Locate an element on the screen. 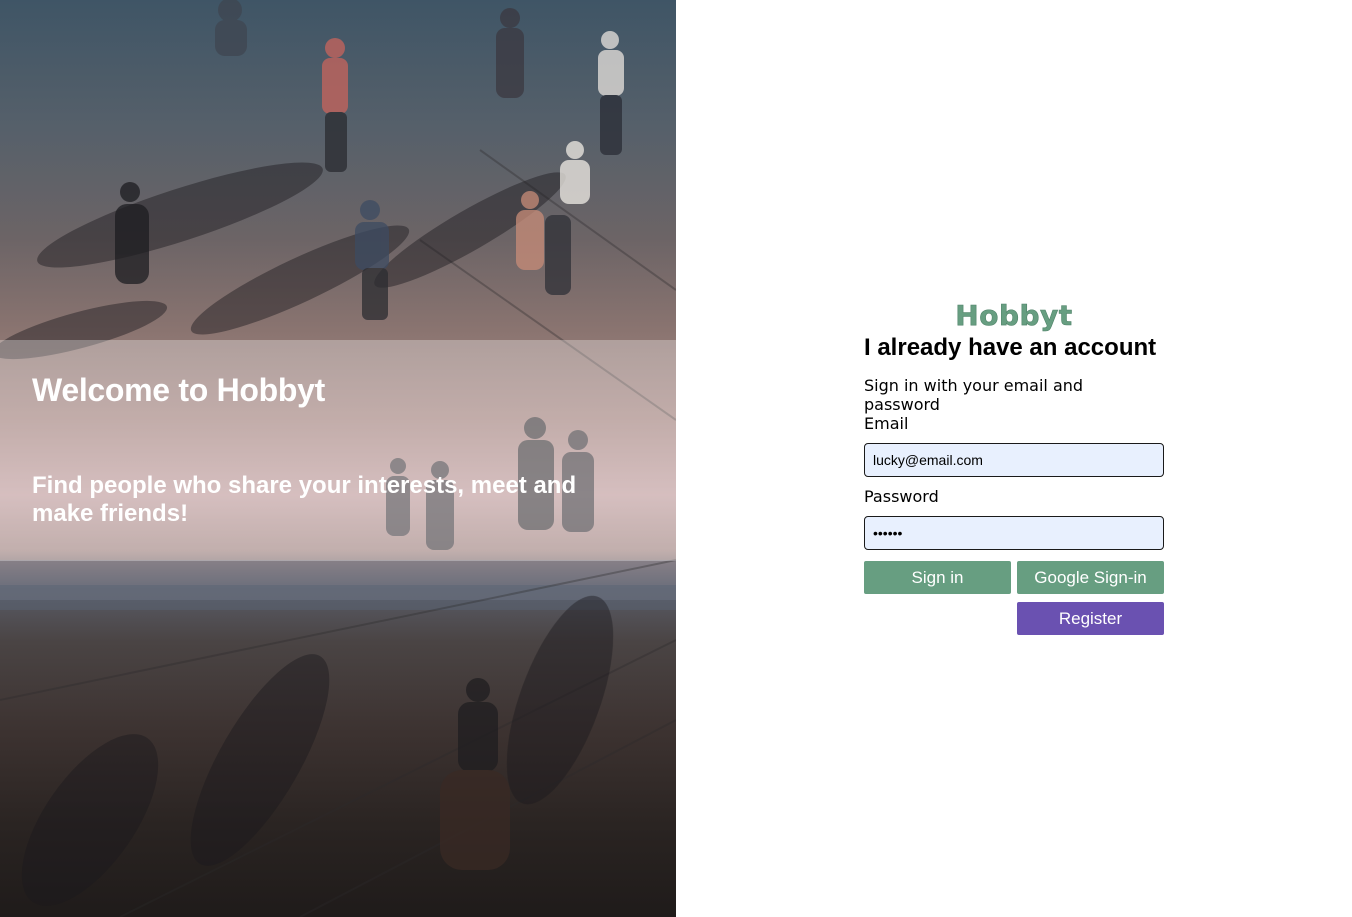 The width and height of the screenshot is (1352, 917). sign-in-button: Sign in is located at coordinates (937, 577).